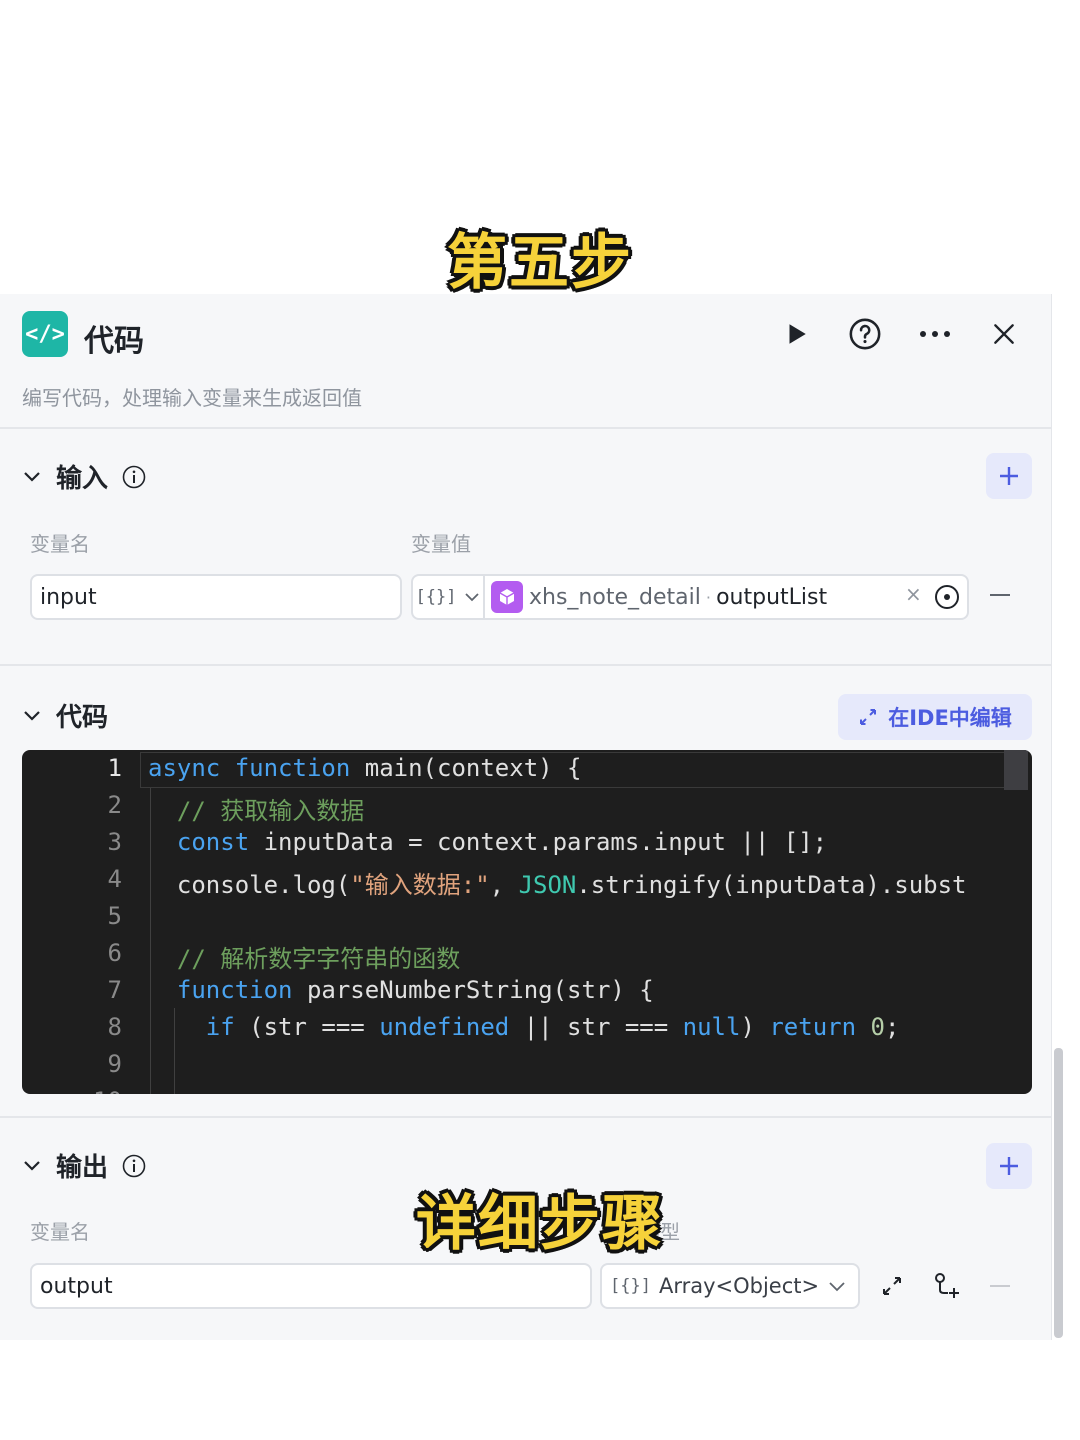 This screenshot has height=1440, width=1080. What do you see at coordinates (1000, 595) in the screenshot?
I see `remove-input-button` at bounding box center [1000, 595].